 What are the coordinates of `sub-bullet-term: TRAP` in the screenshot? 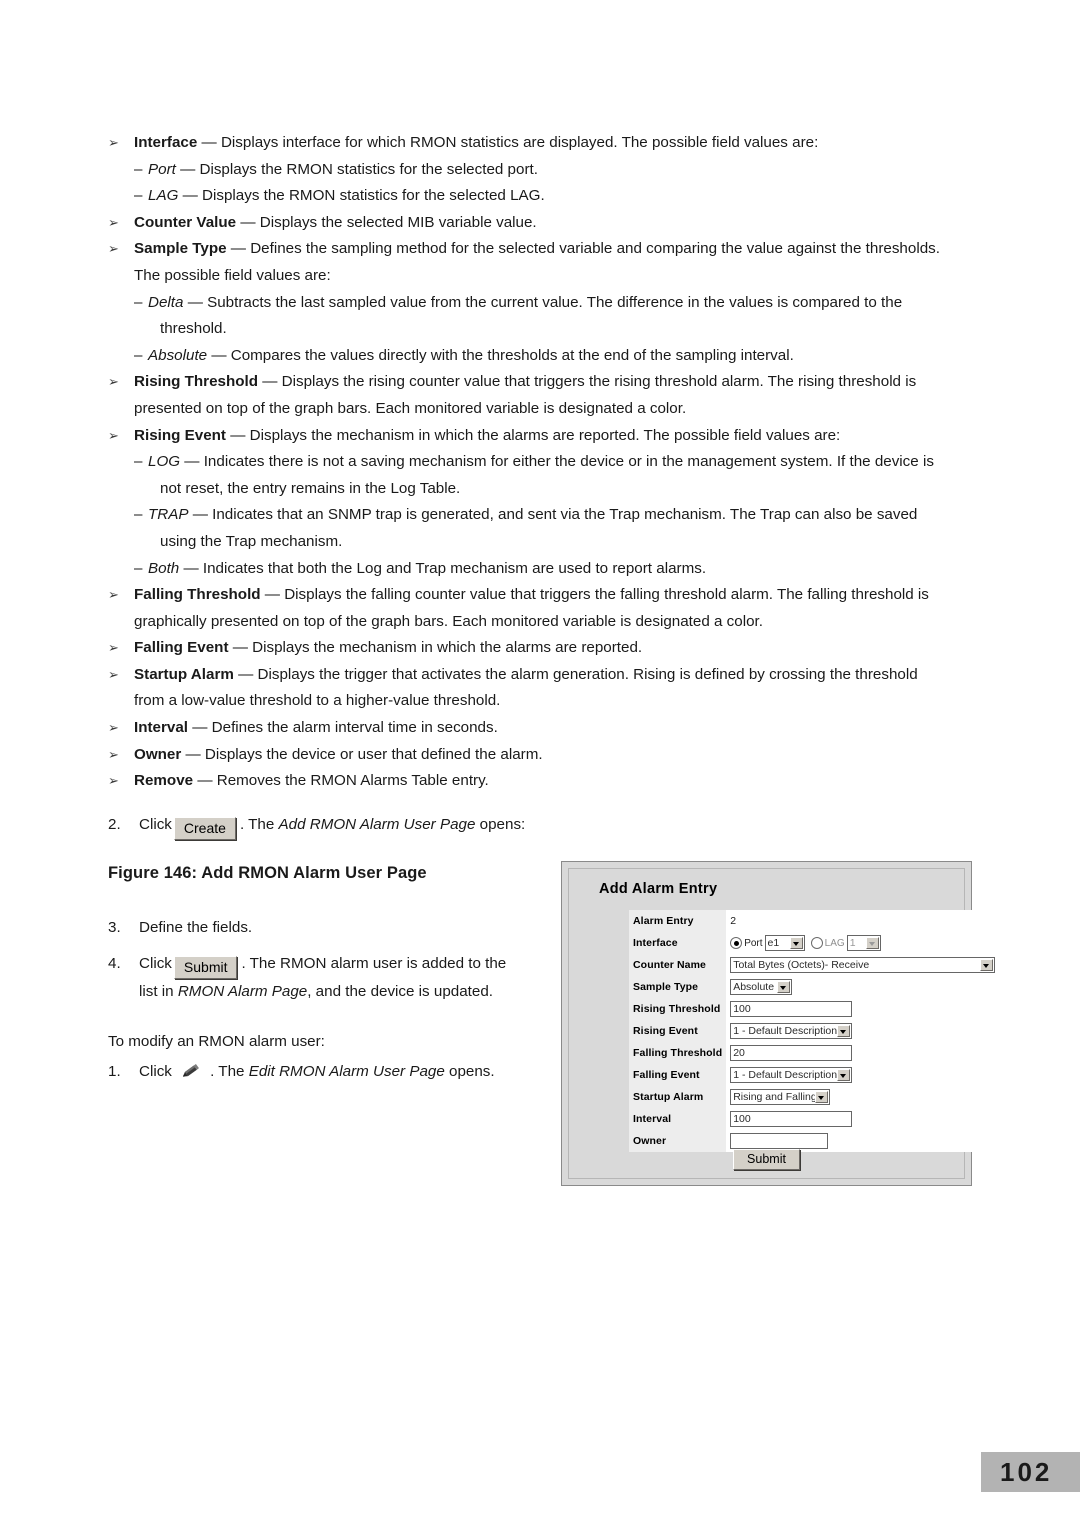 It's located at (168, 515).